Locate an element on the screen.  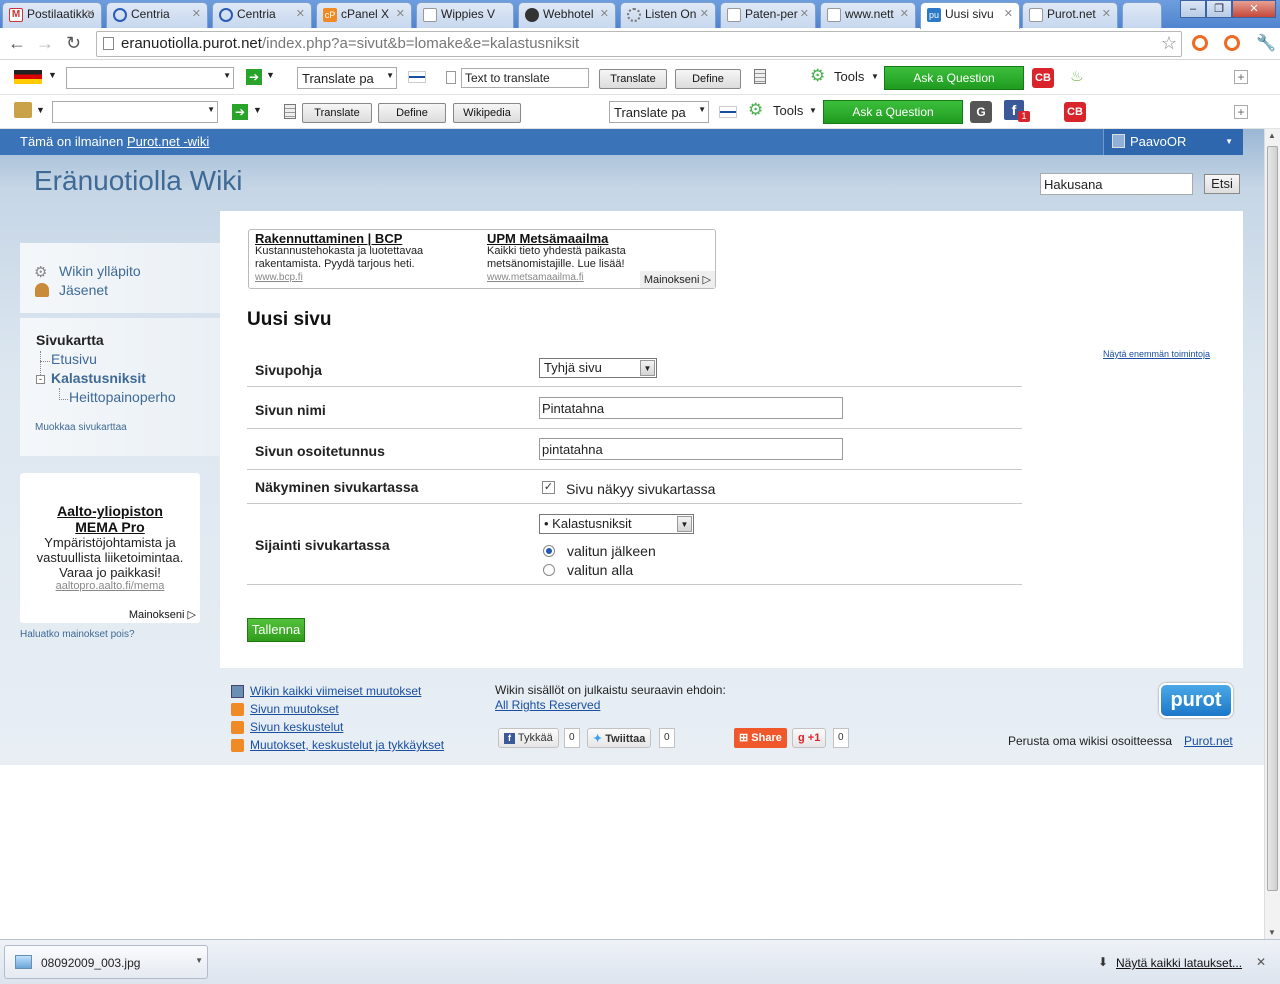
collapse-icon: - is located at coordinates (40, 379).